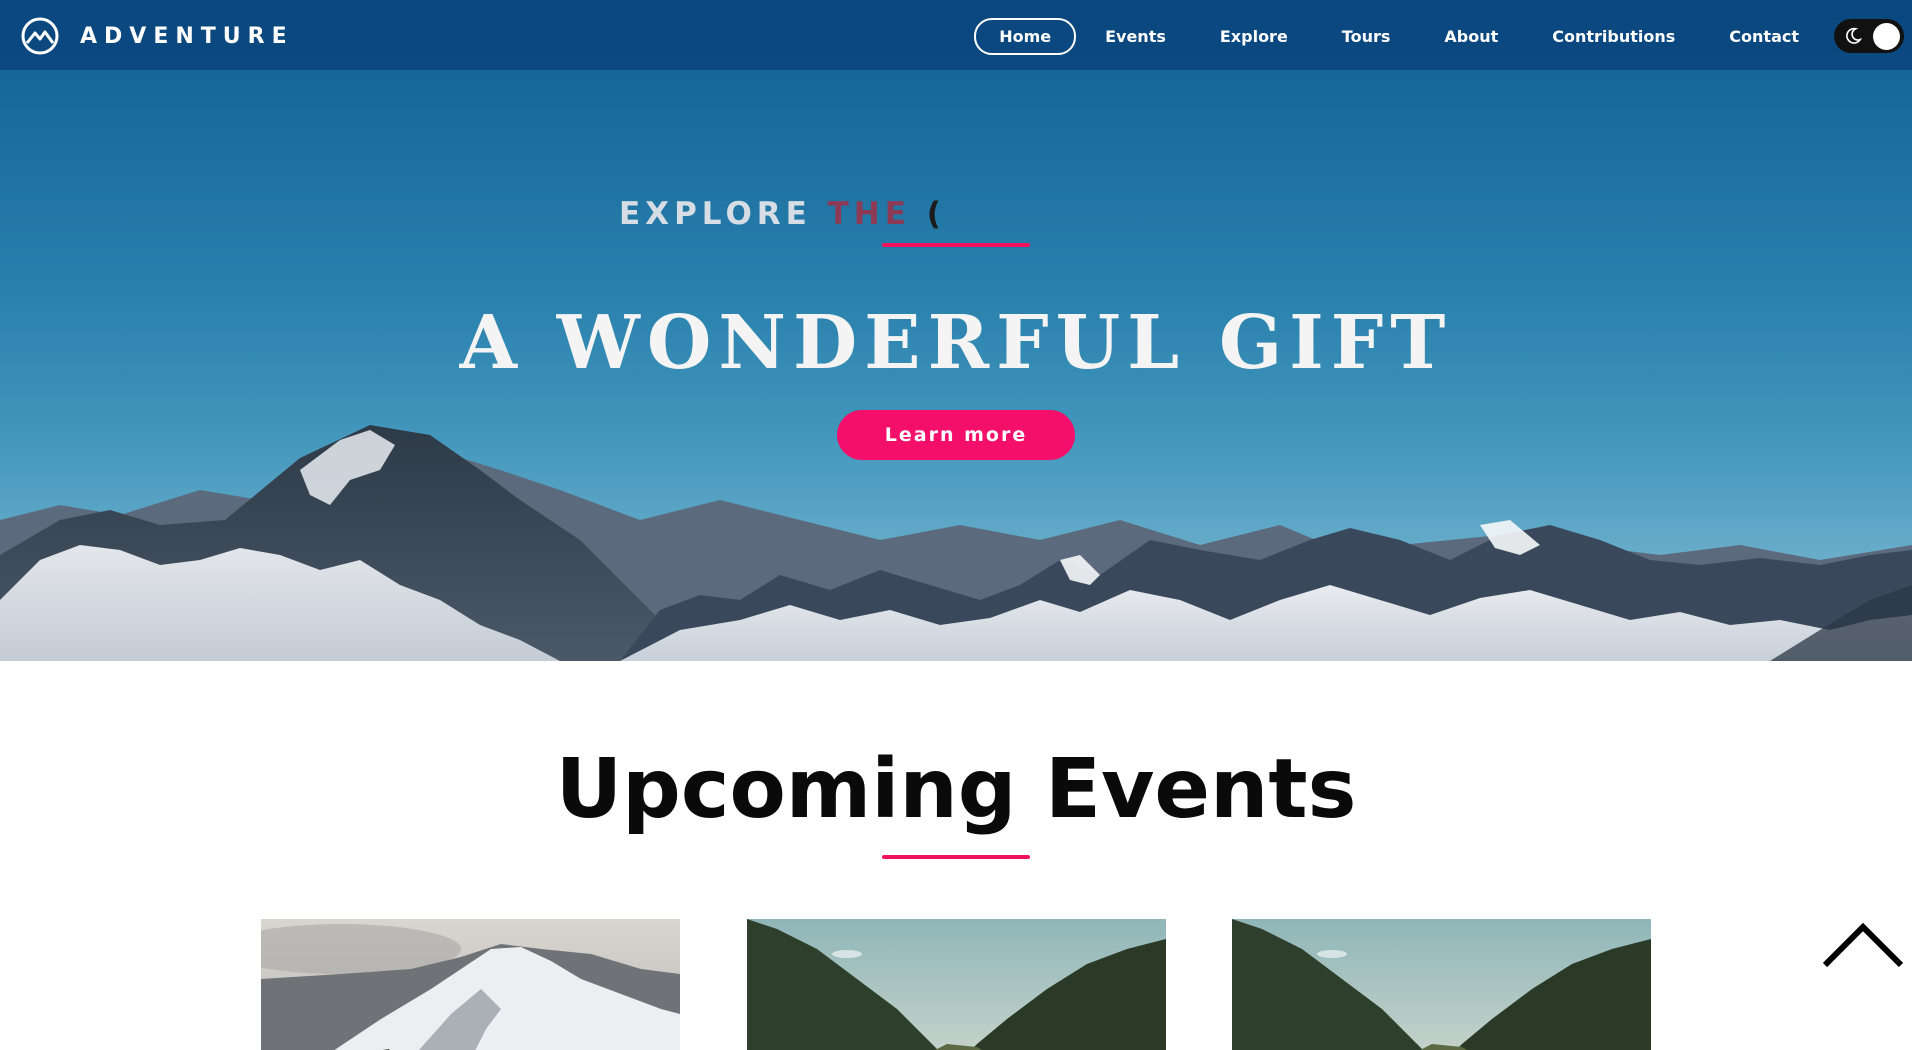 The image size is (1912, 1050). I want to click on hero-kicker-word-1: EXPLORE, so click(715, 214).